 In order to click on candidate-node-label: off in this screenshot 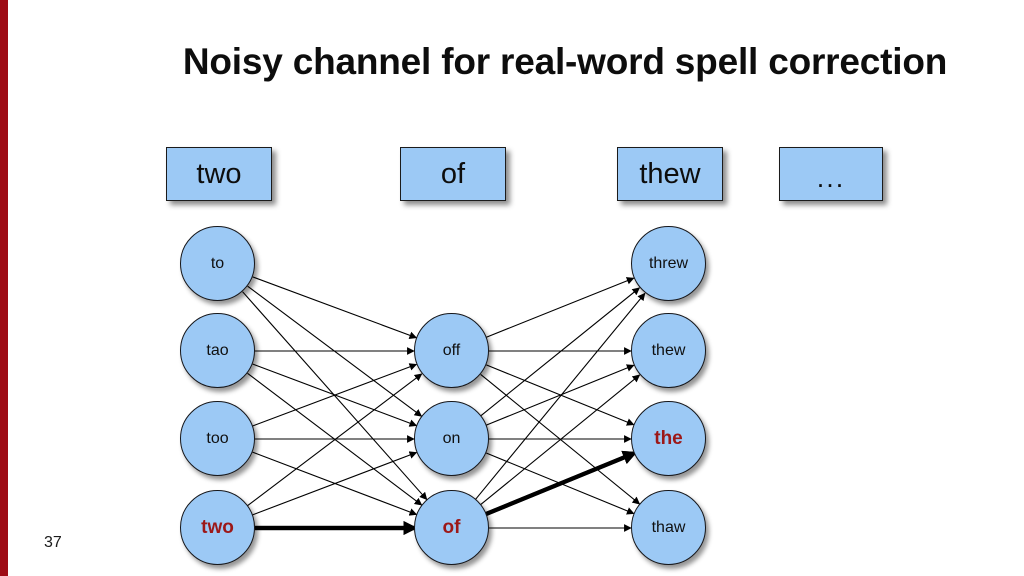, I will do `click(451, 350)`.